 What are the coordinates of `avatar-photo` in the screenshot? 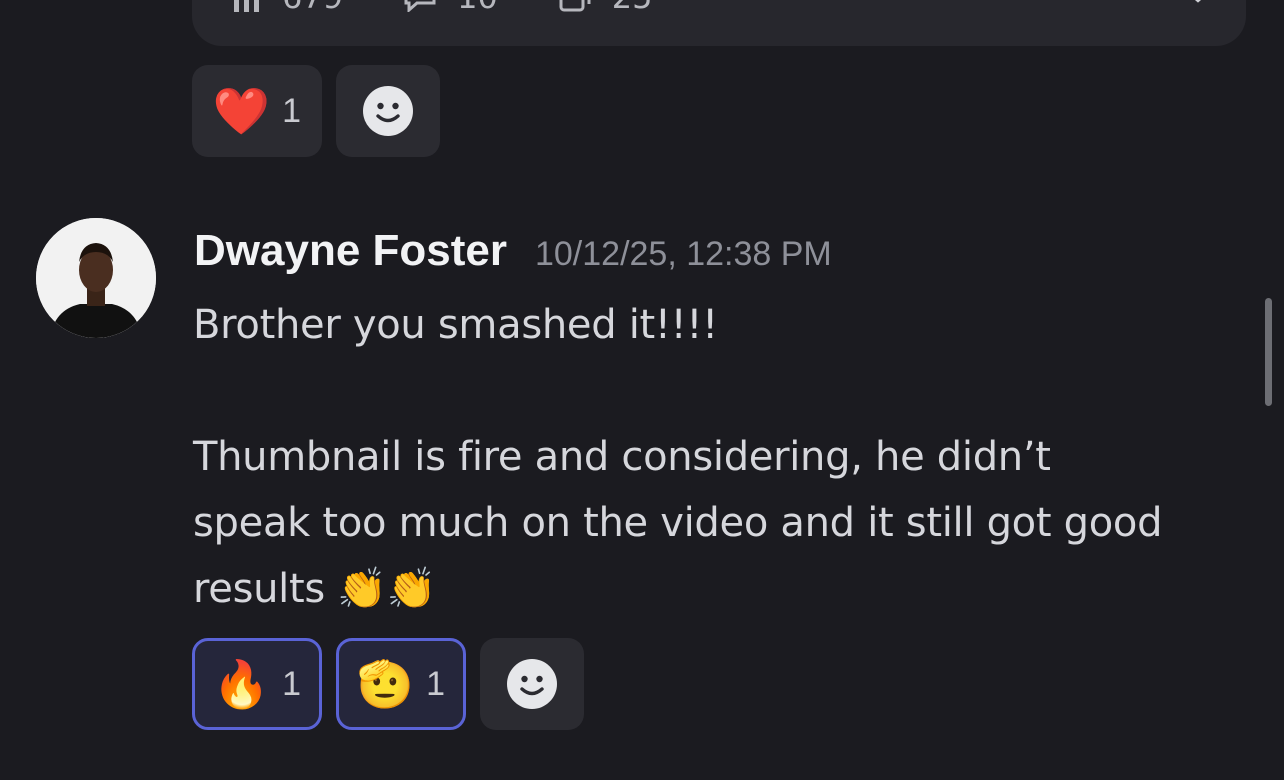 It's located at (96, 278).